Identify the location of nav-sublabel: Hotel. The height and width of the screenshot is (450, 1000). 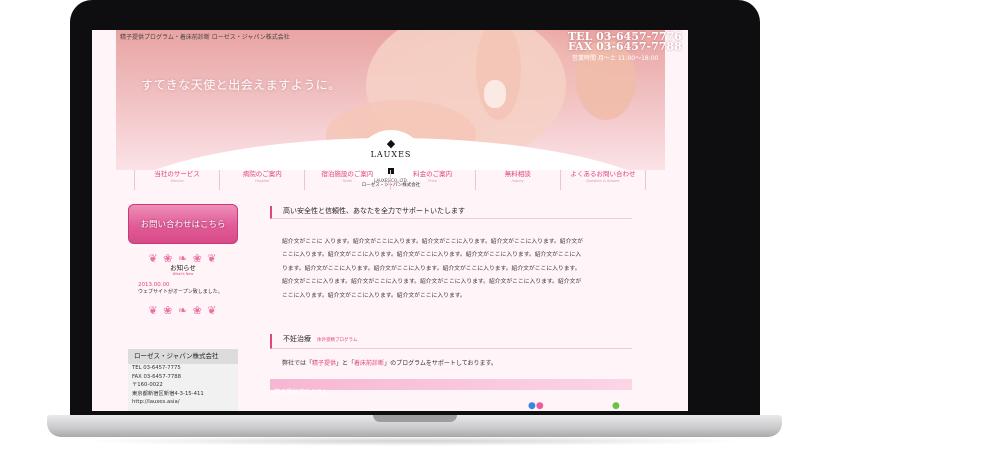
(347, 181).